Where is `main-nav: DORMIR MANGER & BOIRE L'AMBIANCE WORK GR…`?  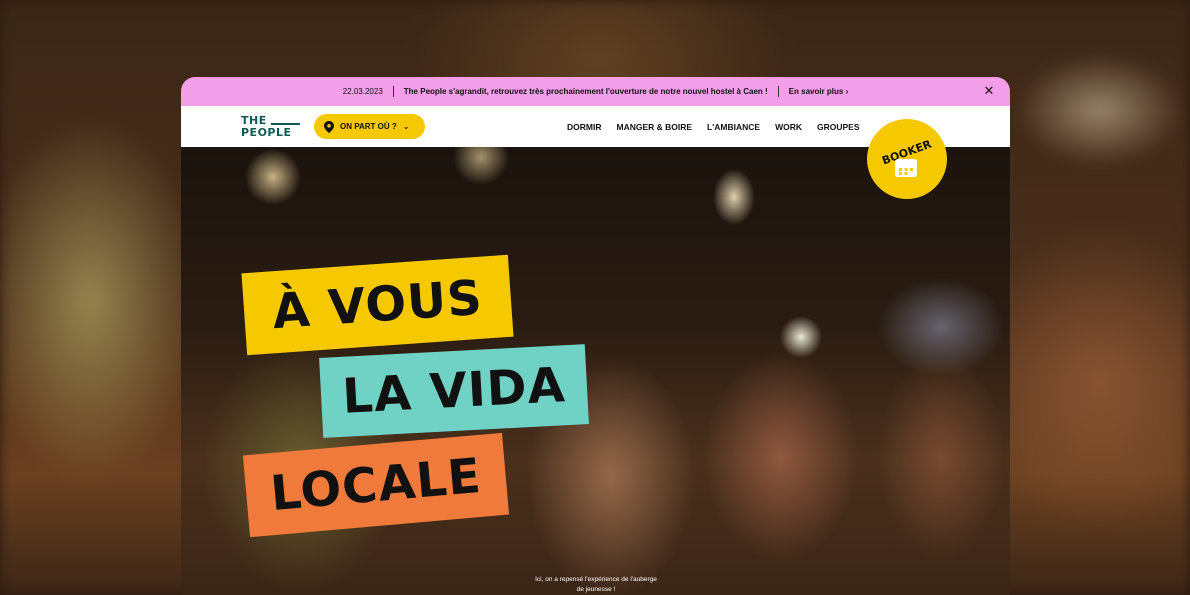 main-nav: DORMIR MANGER & BOIRE L'AMBIANCE WORK GR… is located at coordinates (721, 126).